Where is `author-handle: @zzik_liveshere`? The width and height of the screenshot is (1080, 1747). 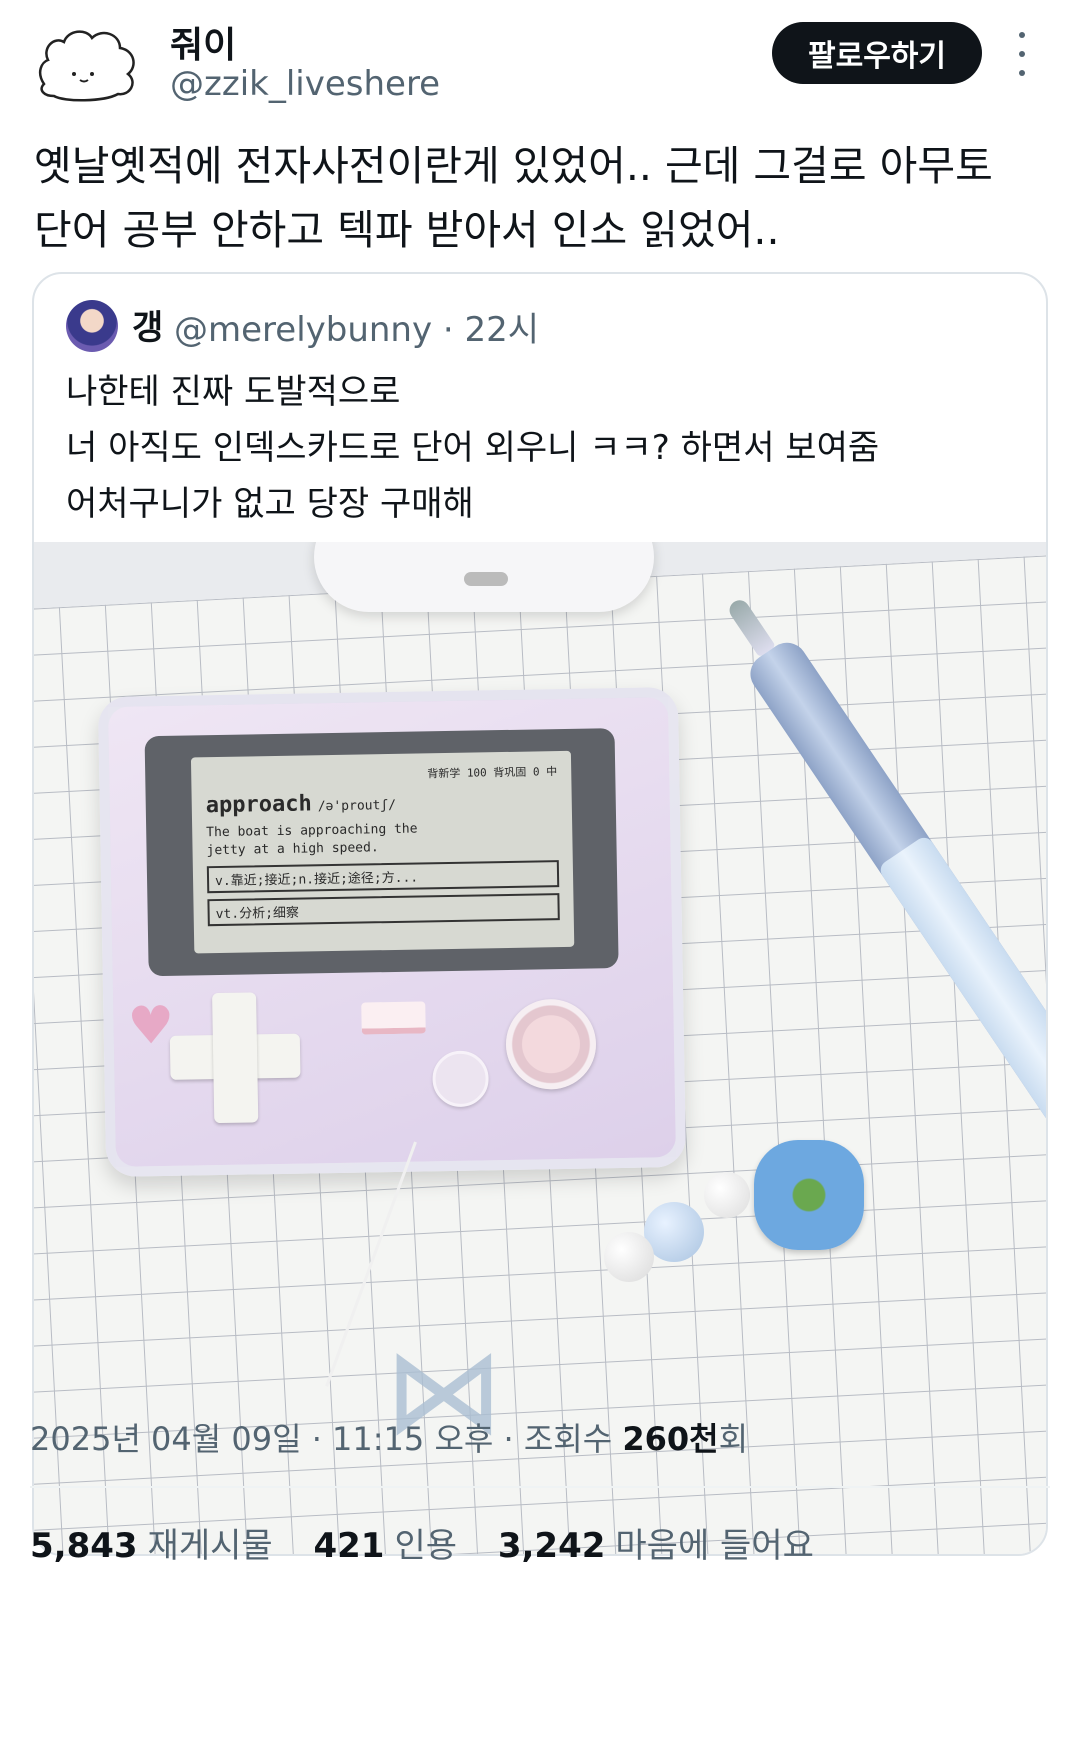 author-handle: @zzik_liveshere is located at coordinates (305, 84).